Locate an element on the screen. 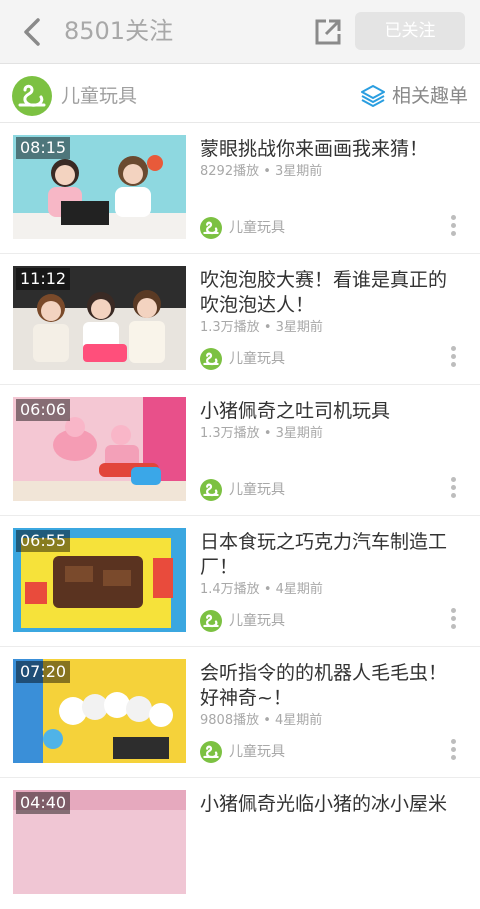 This screenshot has width=480, height=909. video-title: 日本食玩之巧克力汽车制造工厂！ is located at coordinates (332, 555).